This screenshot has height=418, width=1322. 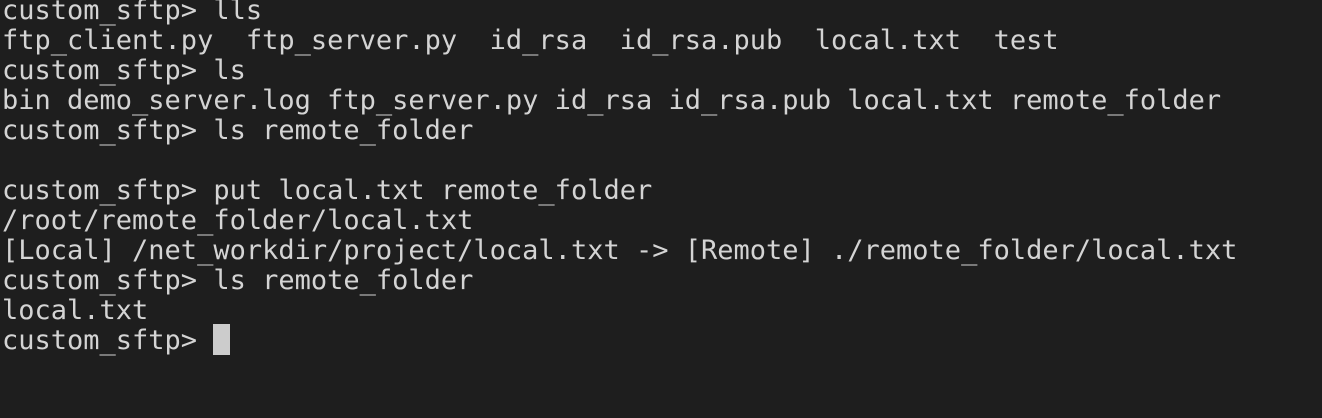 I want to click on prompt-text: custom_sftp>, so click(x=108, y=340).